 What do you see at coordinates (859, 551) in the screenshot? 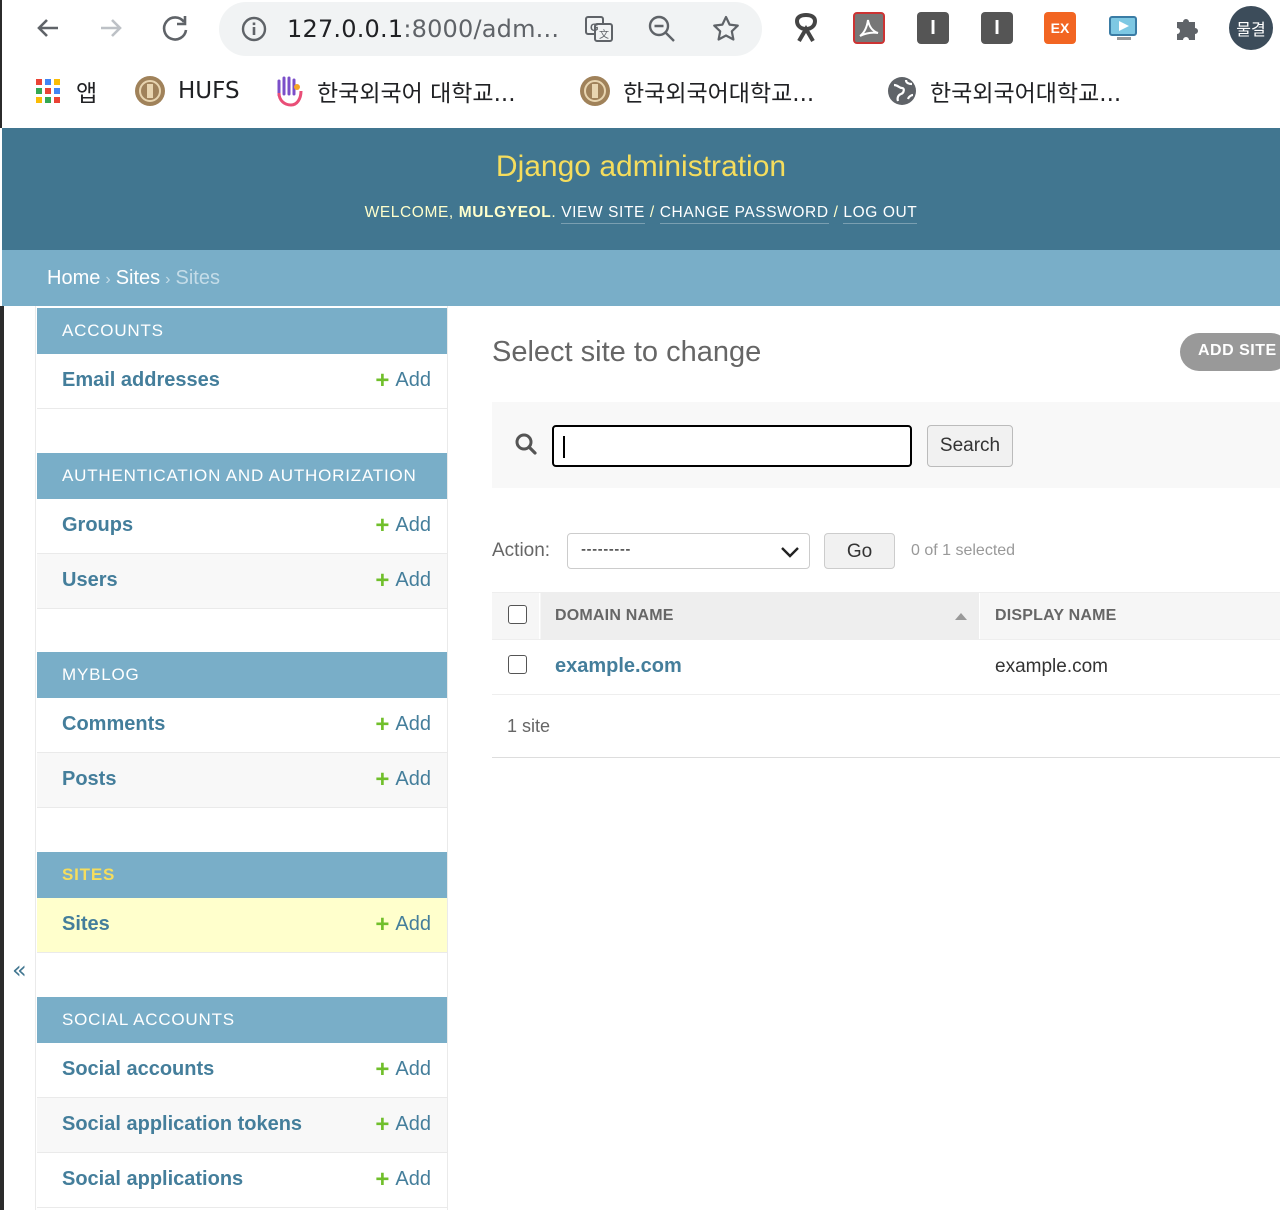
I see `go-button: Go` at bounding box center [859, 551].